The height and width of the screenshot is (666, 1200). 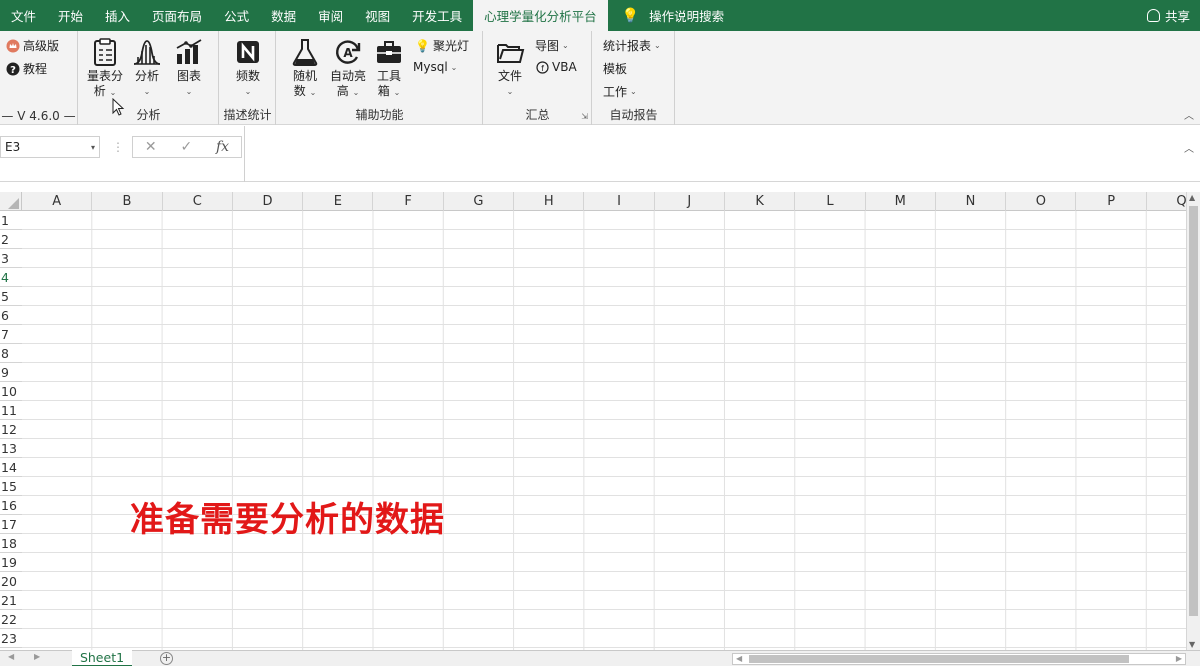 I want to click on column-header-l: L, so click(x=830, y=201).